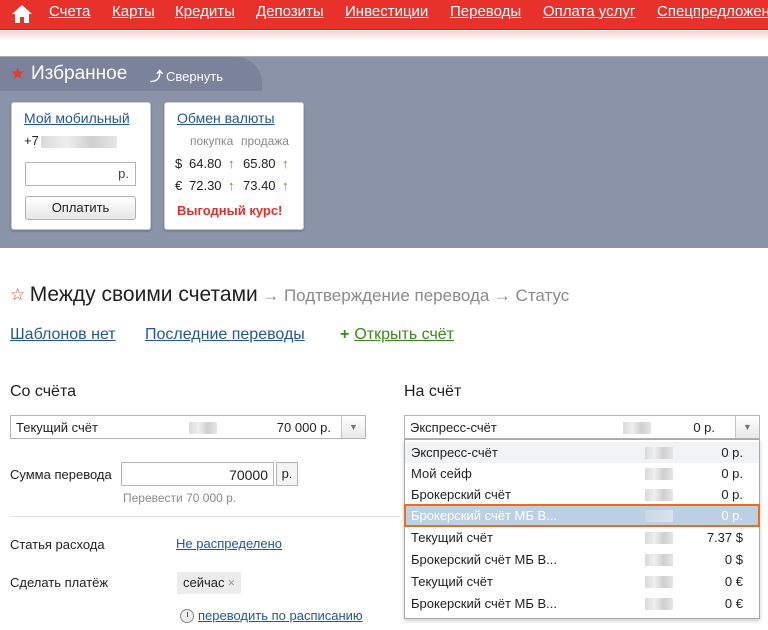 Image resolution: width=768 pixels, height=630 pixels. What do you see at coordinates (179, 498) in the screenshot?
I see `transfer-hint: Перевести 70 000 р.` at bounding box center [179, 498].